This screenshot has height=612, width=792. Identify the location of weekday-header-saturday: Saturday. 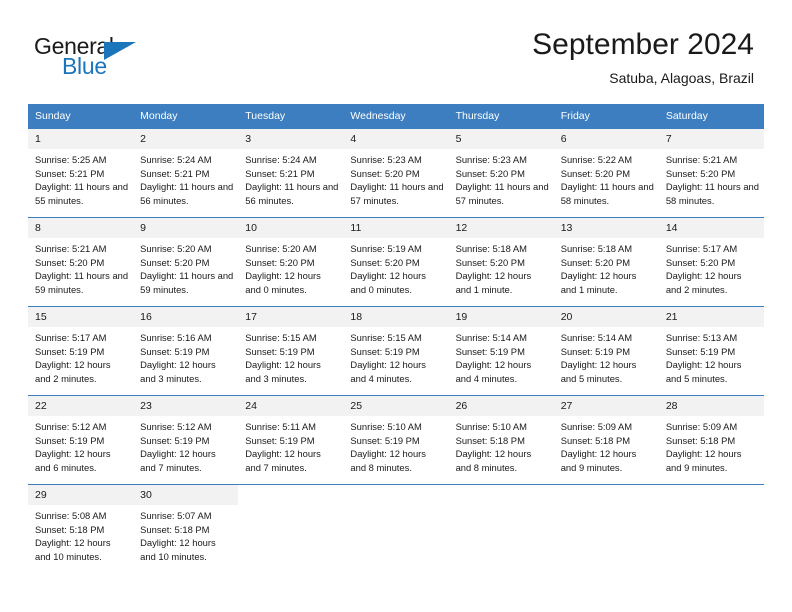
(711, 116).